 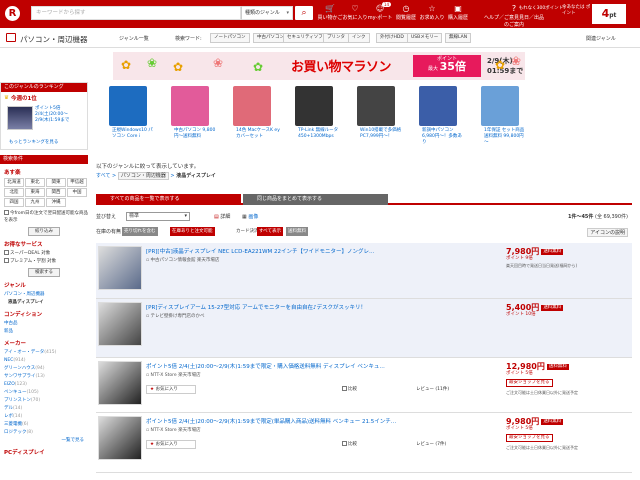 What do you see at coordinates (46, 368) in the screenshot?
I see `maker-item: グリーンハウス(94)` at bounding box center [46, 368].